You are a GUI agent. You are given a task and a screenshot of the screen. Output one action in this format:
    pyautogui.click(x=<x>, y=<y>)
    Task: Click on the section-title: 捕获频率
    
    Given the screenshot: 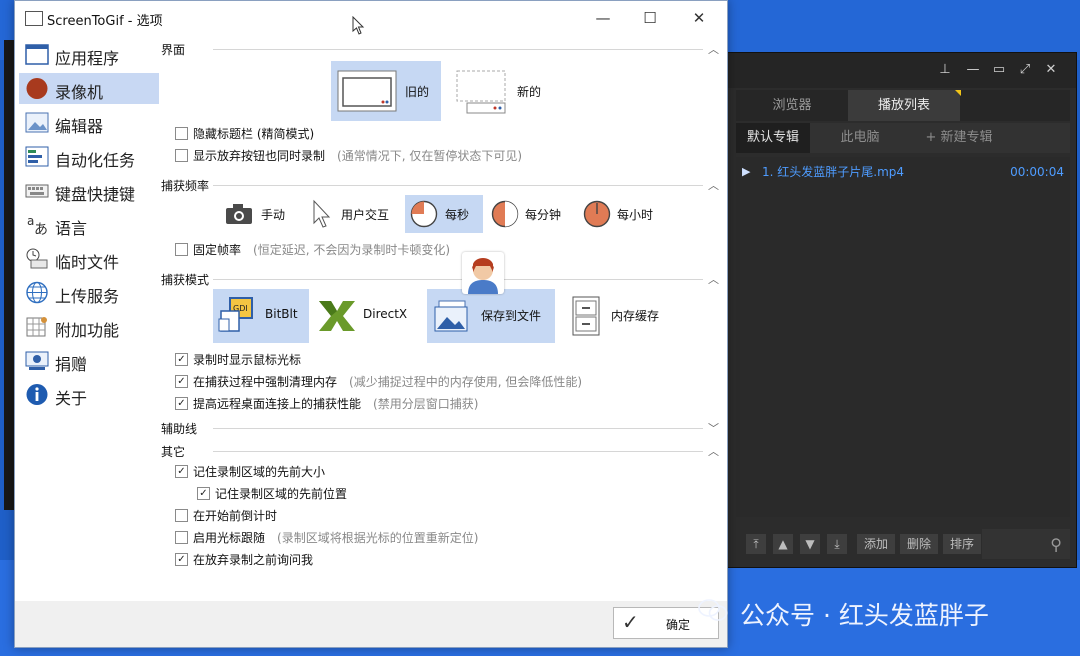 What is the action you would take?
    pyautogui.click(x=185, y=186)
    